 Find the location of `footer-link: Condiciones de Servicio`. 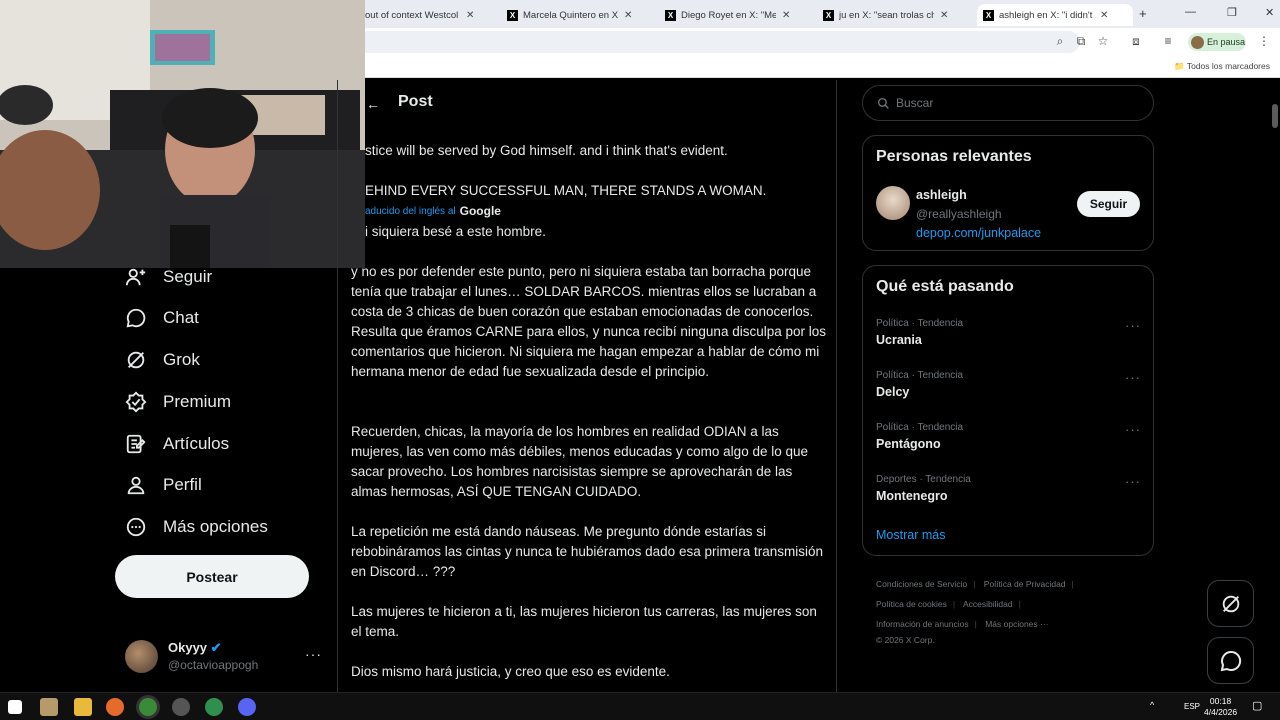

footer-link: Condiciones de Servicio is located at coordinates (921, 584).